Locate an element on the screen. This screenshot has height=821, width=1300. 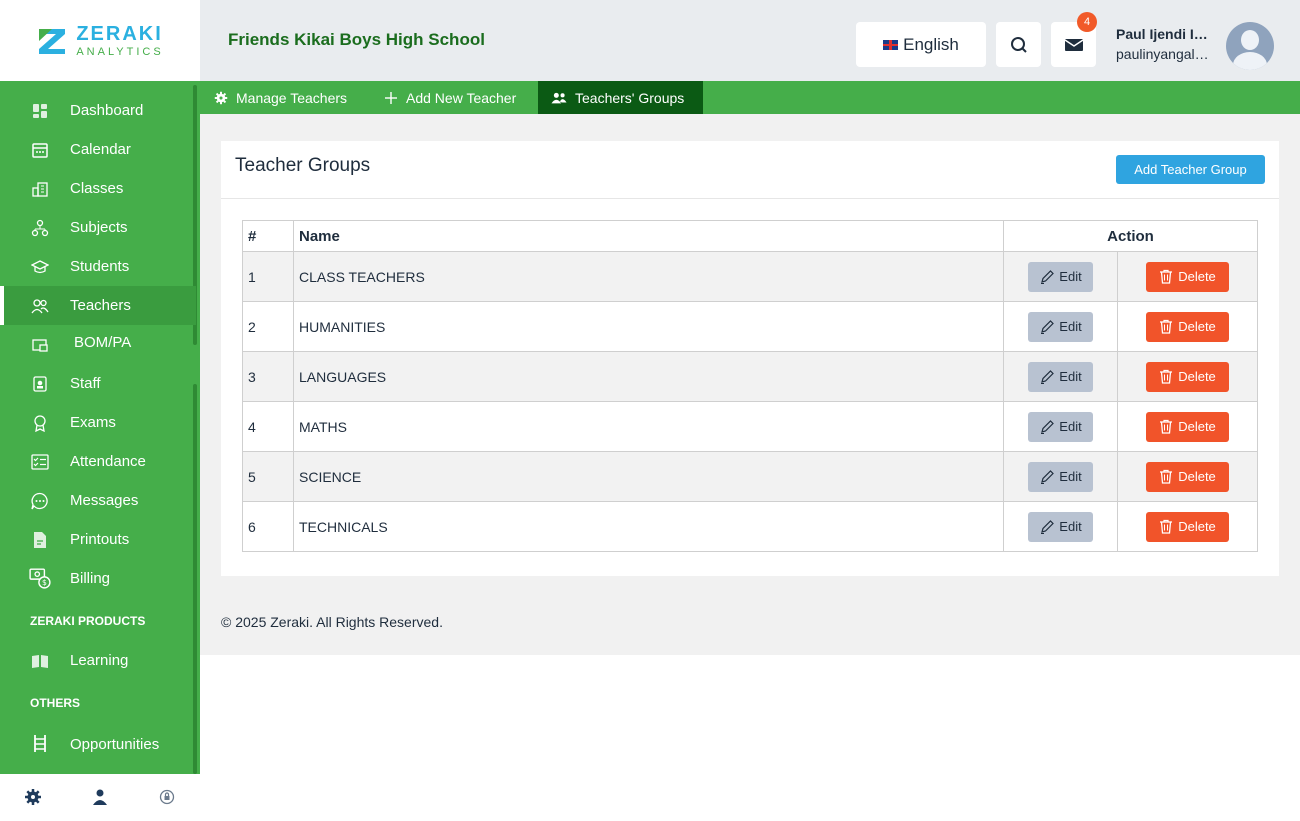
search-button is located at coordinates (1018, 44).